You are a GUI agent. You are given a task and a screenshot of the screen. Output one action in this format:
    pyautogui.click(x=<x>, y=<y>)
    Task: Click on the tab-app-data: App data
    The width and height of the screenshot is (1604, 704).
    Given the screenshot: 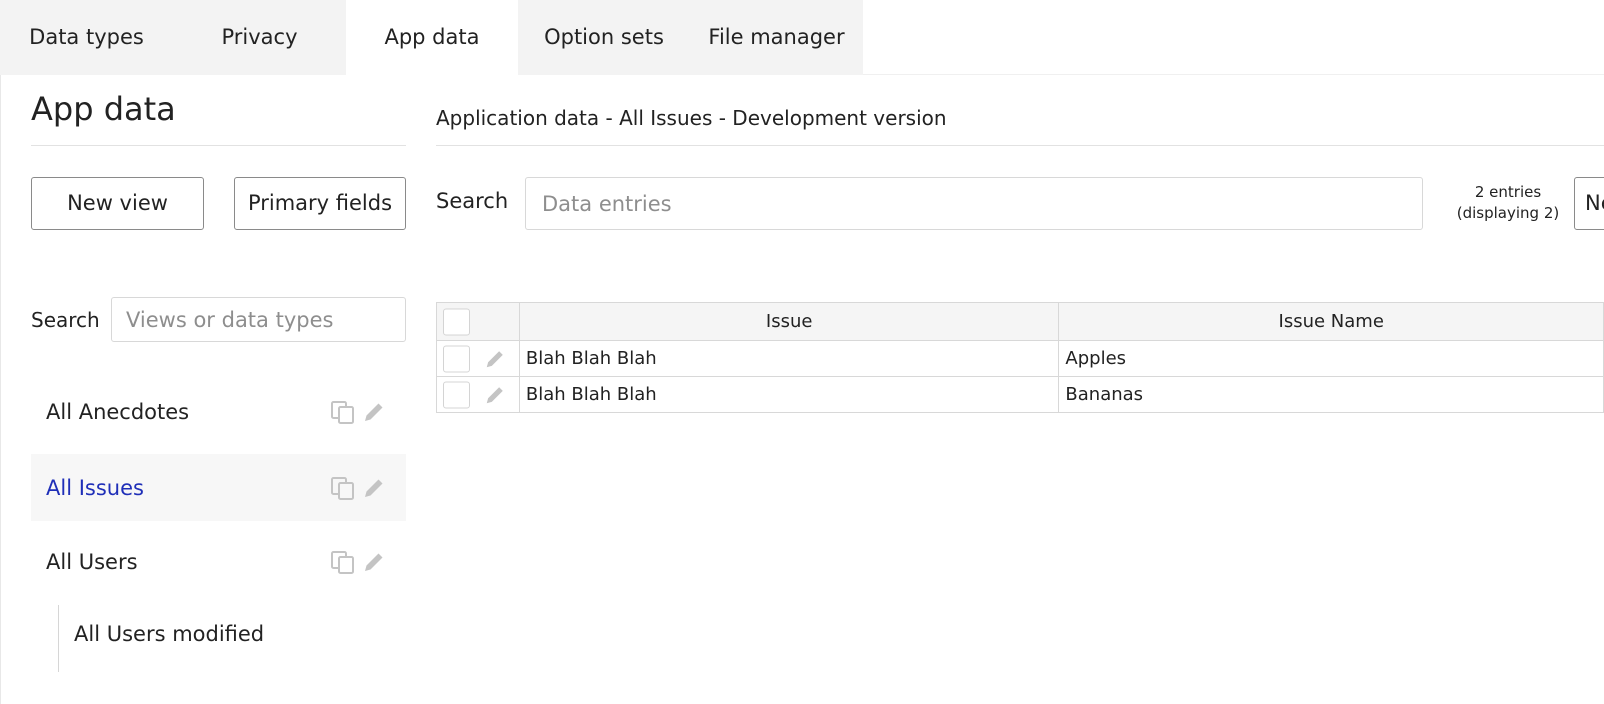 What is the action you would take?
    pyautogui.click(x=432, y=37)
    